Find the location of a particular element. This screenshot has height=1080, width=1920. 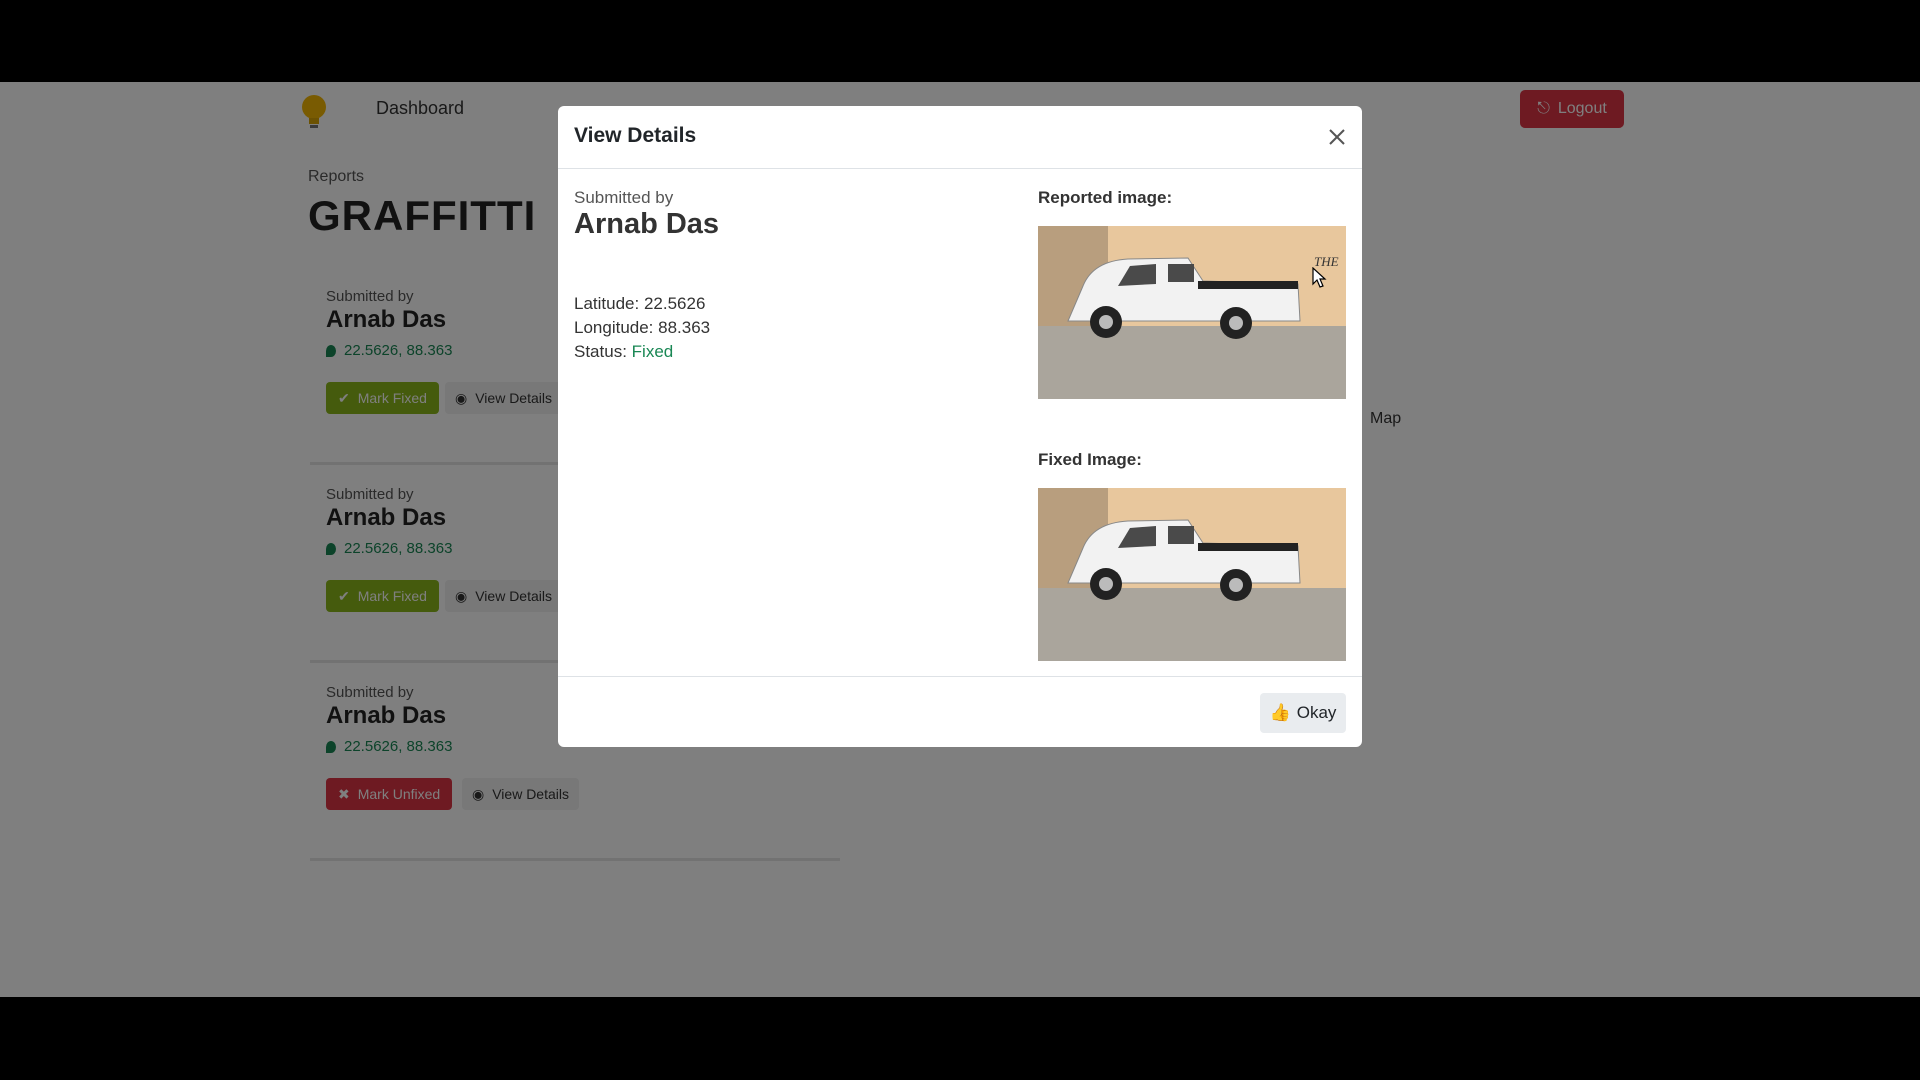

letterbox-bottom is located at coordinates (960, 1038).